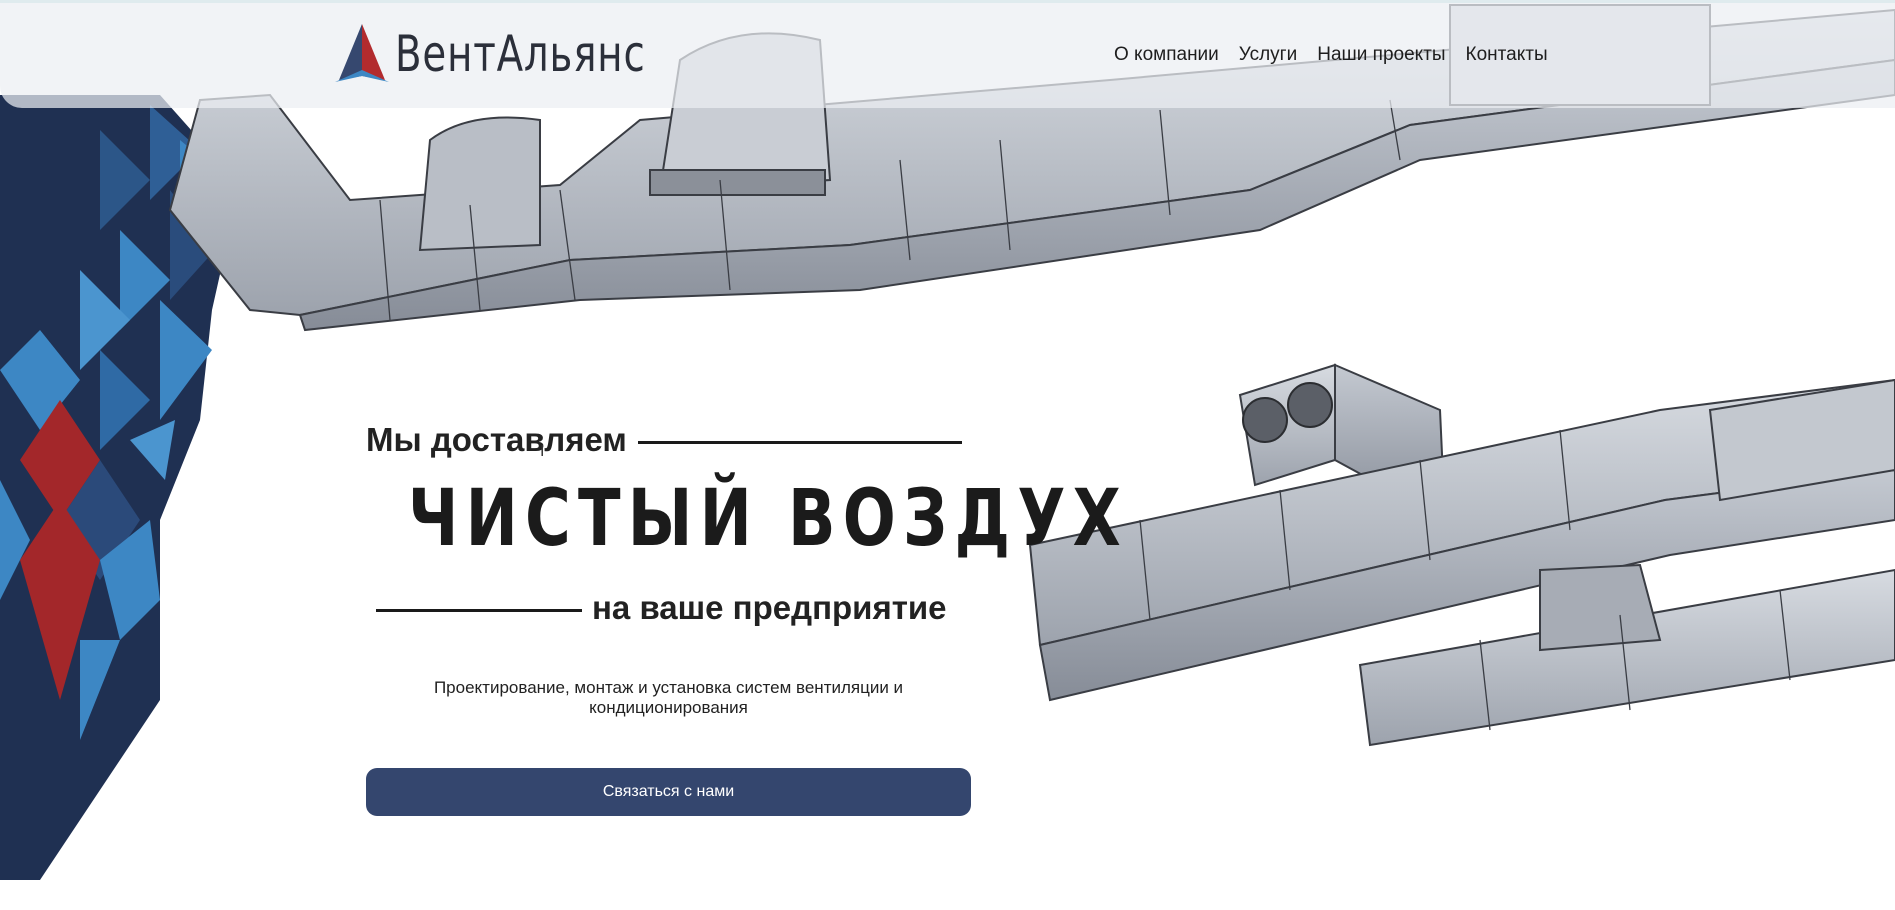 The height and width of the screenshot is (910, 1895). Describe the element at coordinates (1268, 55) in the screenshot. I see `nav-services: Услуги` at that location.